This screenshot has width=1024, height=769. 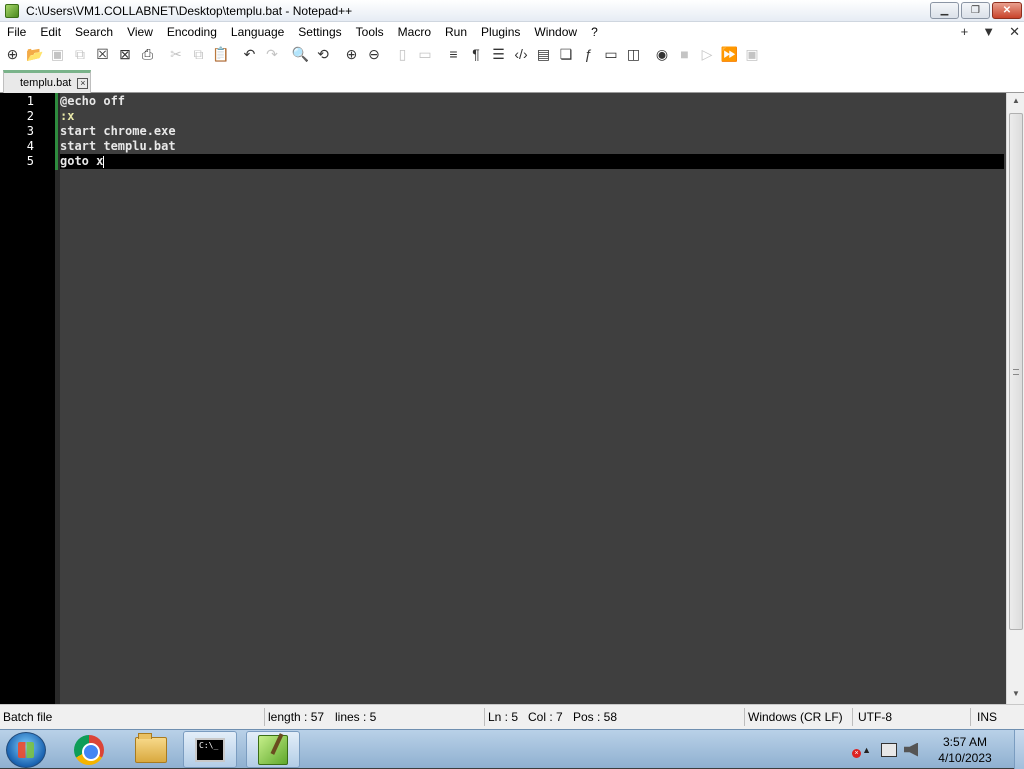 I want to click on taskbar-file-explorer, so click(x=151, y=749).